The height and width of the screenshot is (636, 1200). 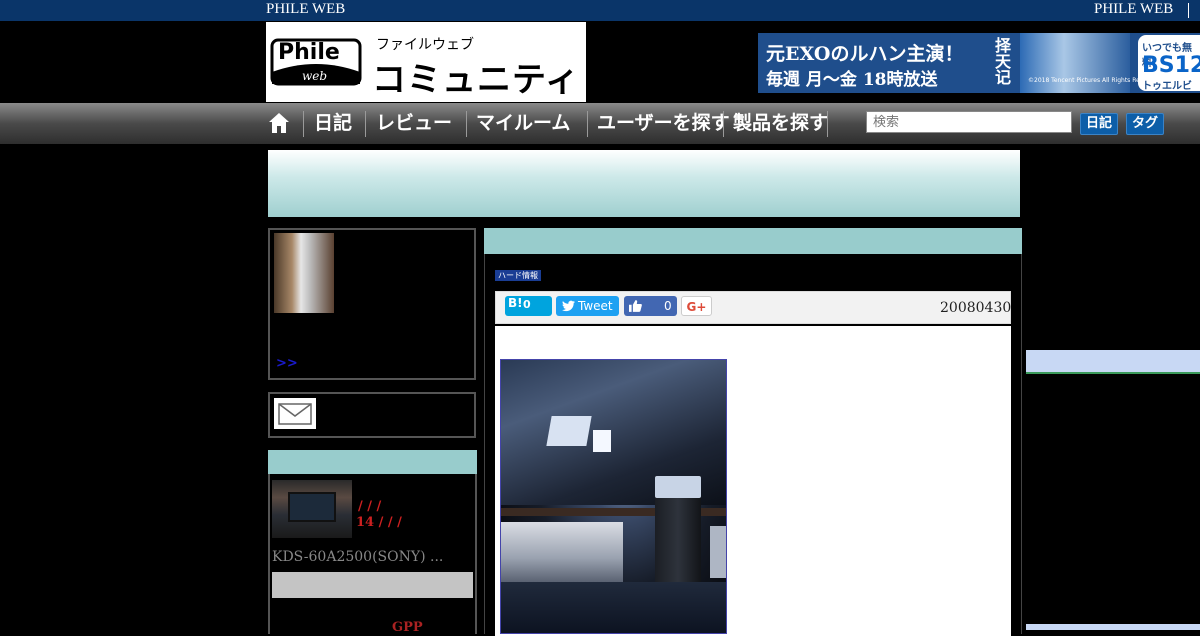 What do you see at coordinates (304, 273) in the screenshot?
I see `profile-image` at bounding box center [304, 273].